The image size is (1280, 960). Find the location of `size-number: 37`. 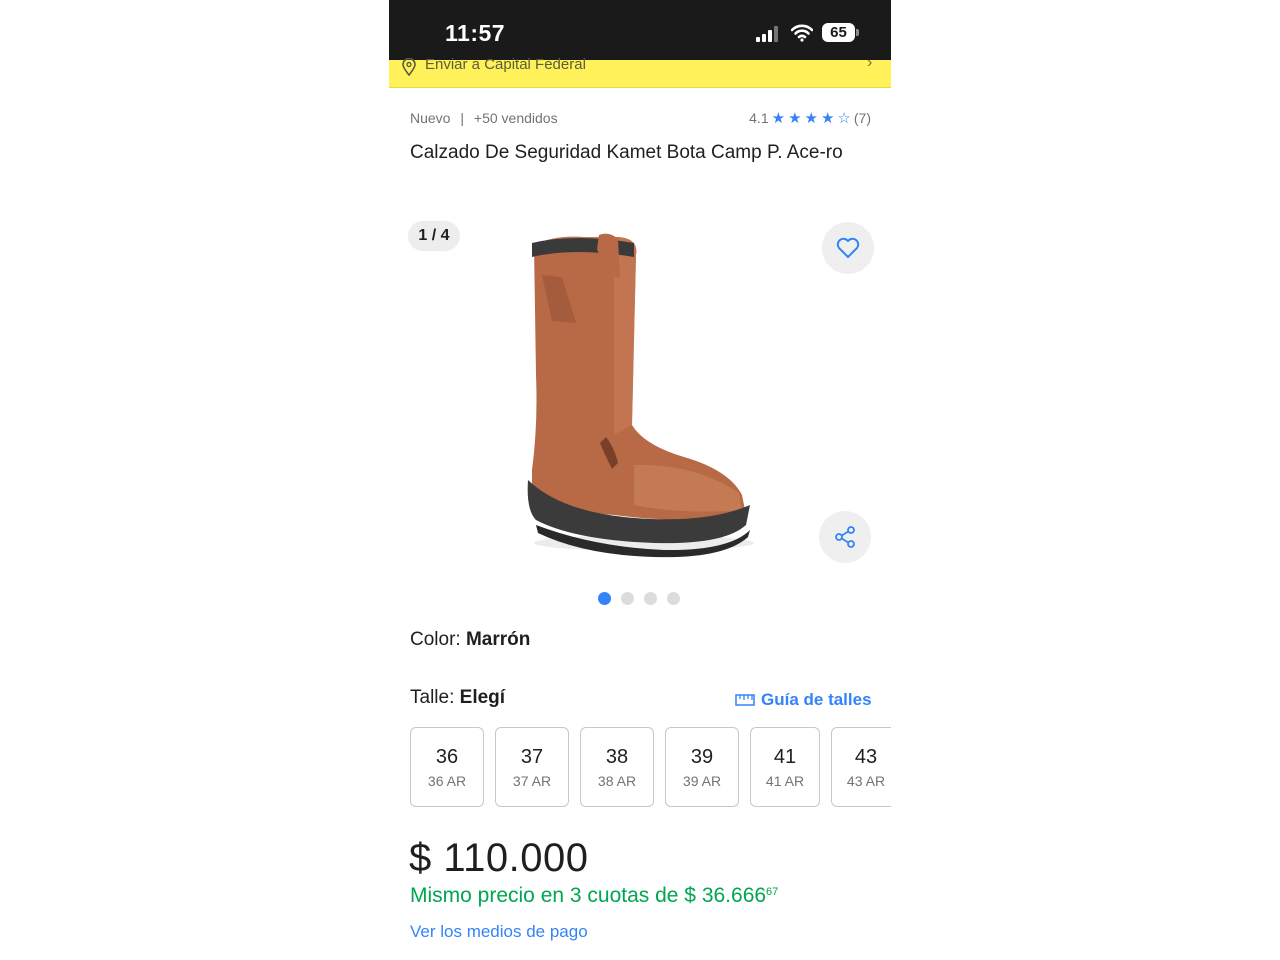

size-number: 37 is located at coordinates (532, 757).